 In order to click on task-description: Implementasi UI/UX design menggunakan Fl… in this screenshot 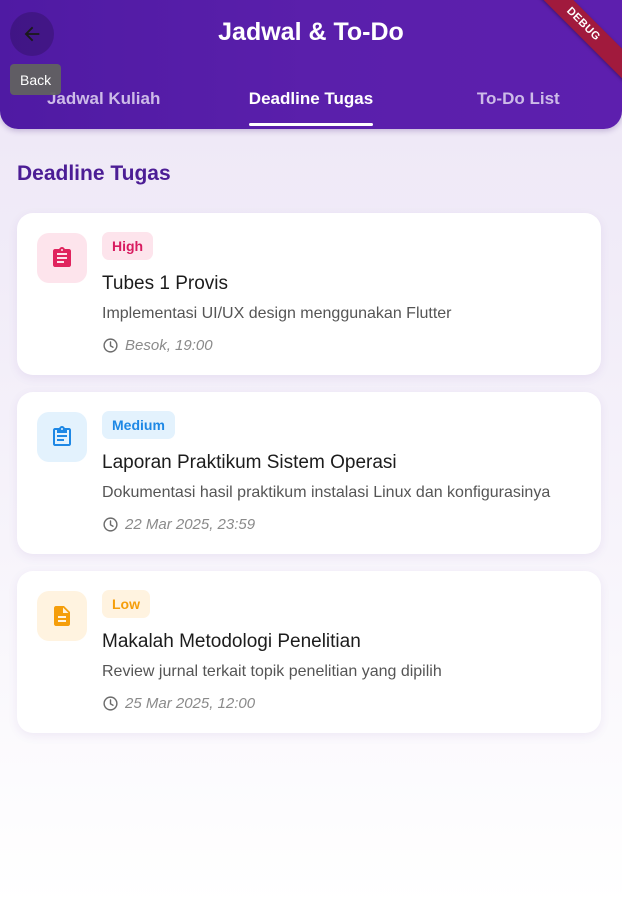, I will do `click(277, 313)`.